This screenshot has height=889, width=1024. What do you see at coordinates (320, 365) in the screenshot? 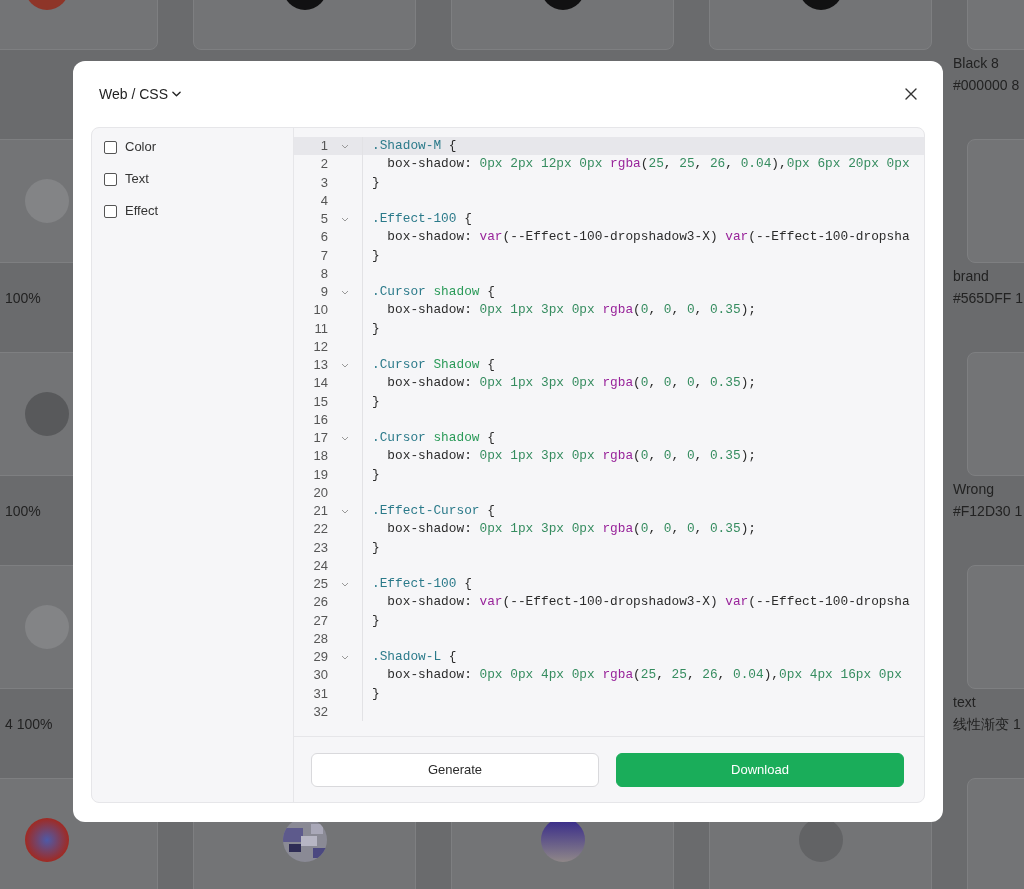
I see `line-number: 13` at bounding box center [320, 365].